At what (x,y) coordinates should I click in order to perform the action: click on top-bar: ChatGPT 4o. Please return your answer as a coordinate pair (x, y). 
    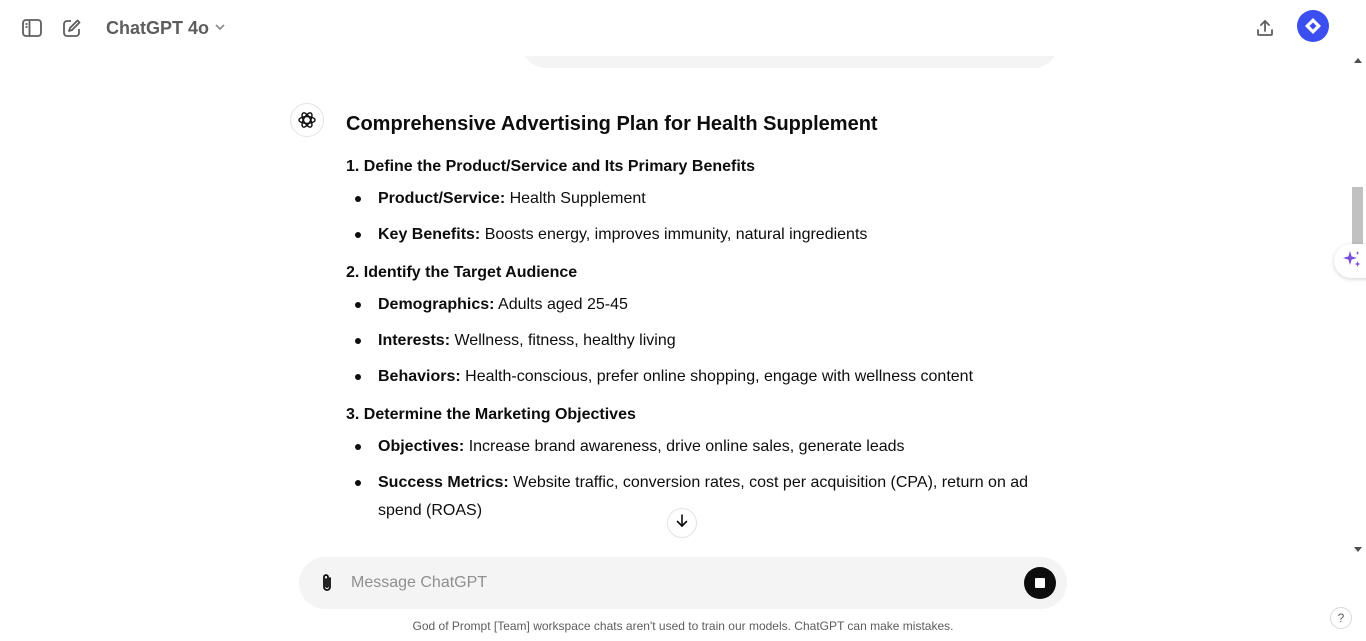
    Looking at the image, I should click on (683, 28).